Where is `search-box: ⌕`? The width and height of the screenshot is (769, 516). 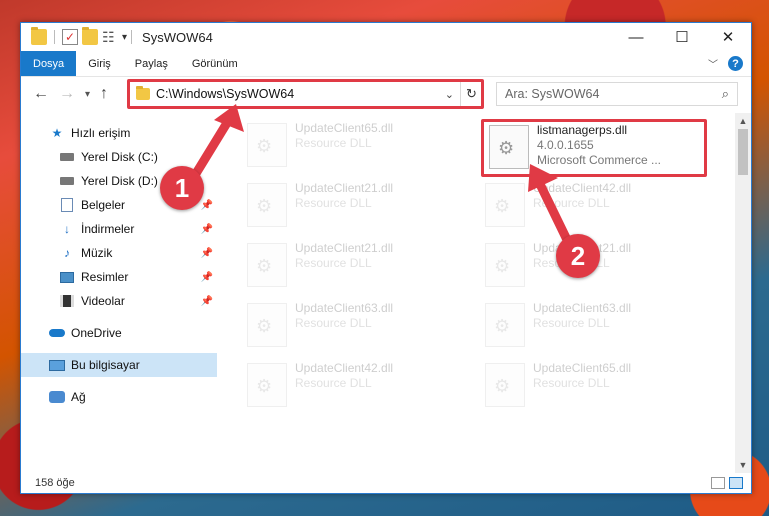
search-box: ⌕ is located at coordinates (617, 94).